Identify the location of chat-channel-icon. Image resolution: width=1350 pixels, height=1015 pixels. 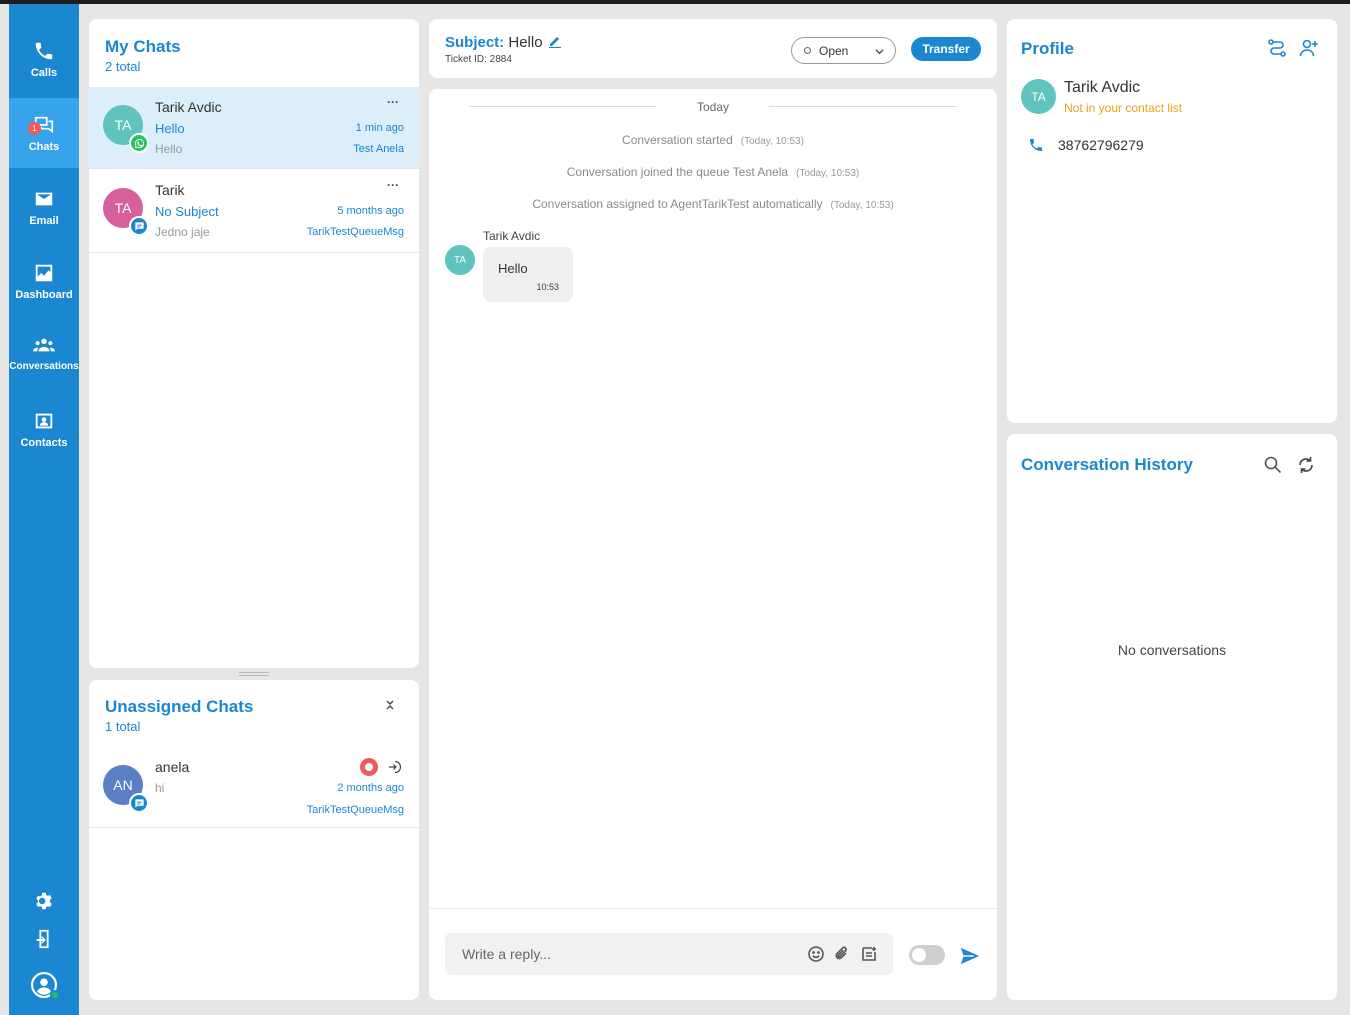
(139, 803).